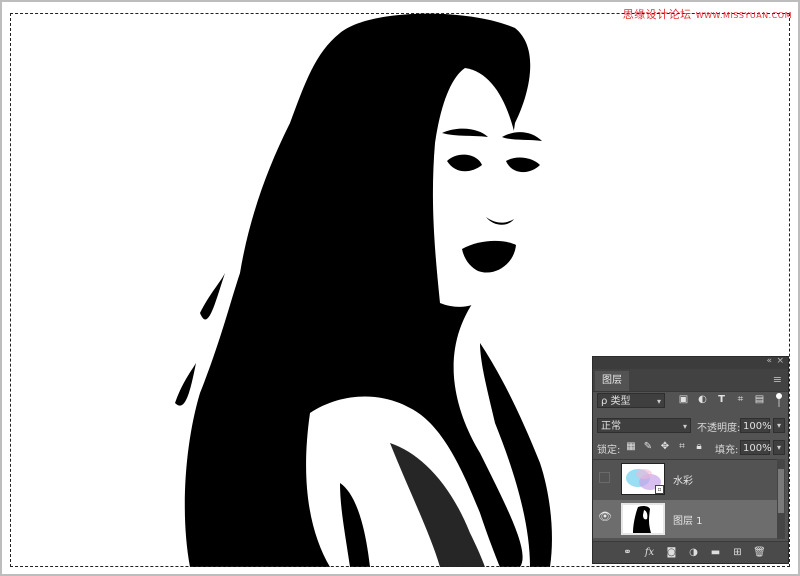 This screenshot has height=576, width=800. What do you see at coordinates (649, 552) in the screenshot?
I see `fx-icon: fx` at bounding box center [649, 552].